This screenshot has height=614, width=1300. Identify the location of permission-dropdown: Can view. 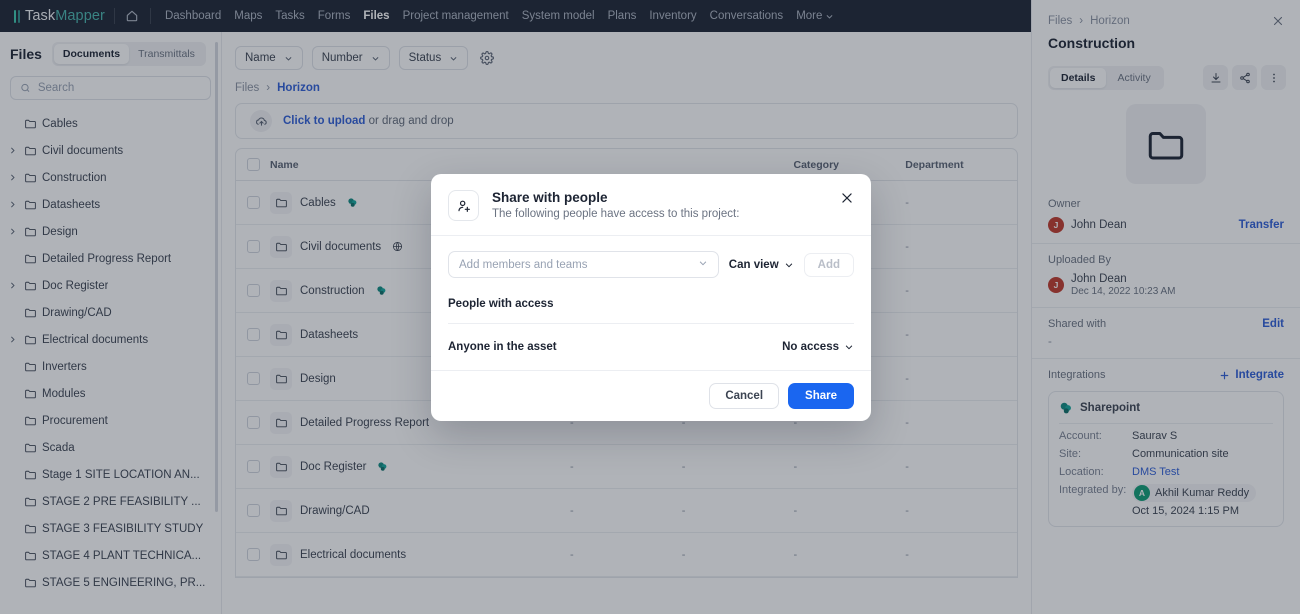
(761, 265).